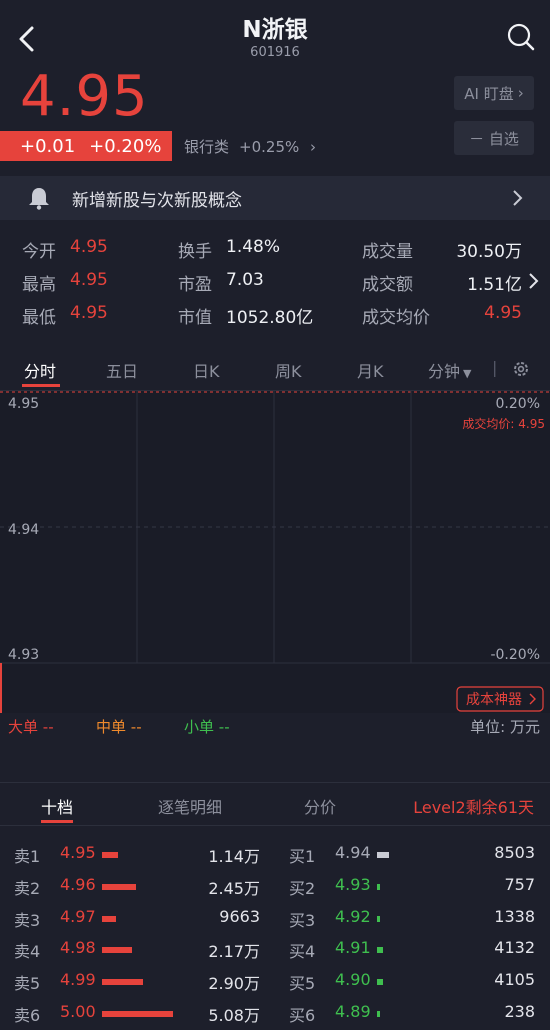 This screenshot has width=550, height=1030. Describe the element at coordinates (494, 285) in the screenshot. I see `stat-value: 1.51亿` at that location.